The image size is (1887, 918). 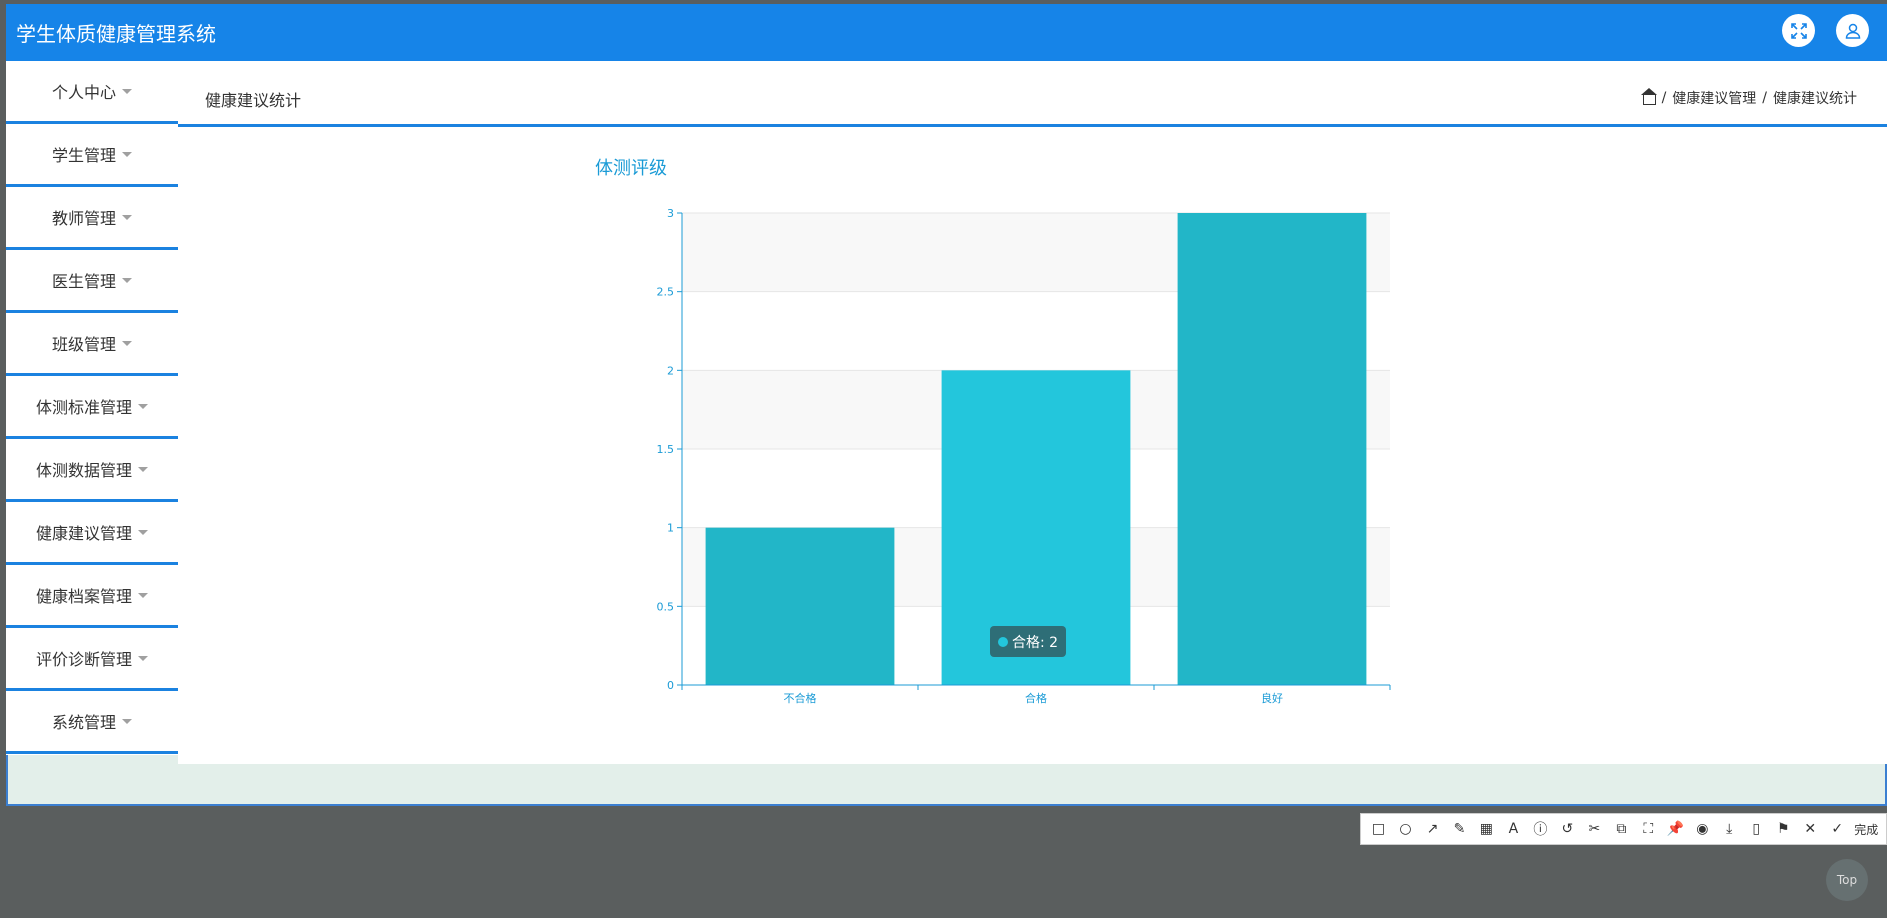 I want to click on ellipse-tool-icon: ○, so click(x=1405, y=829).